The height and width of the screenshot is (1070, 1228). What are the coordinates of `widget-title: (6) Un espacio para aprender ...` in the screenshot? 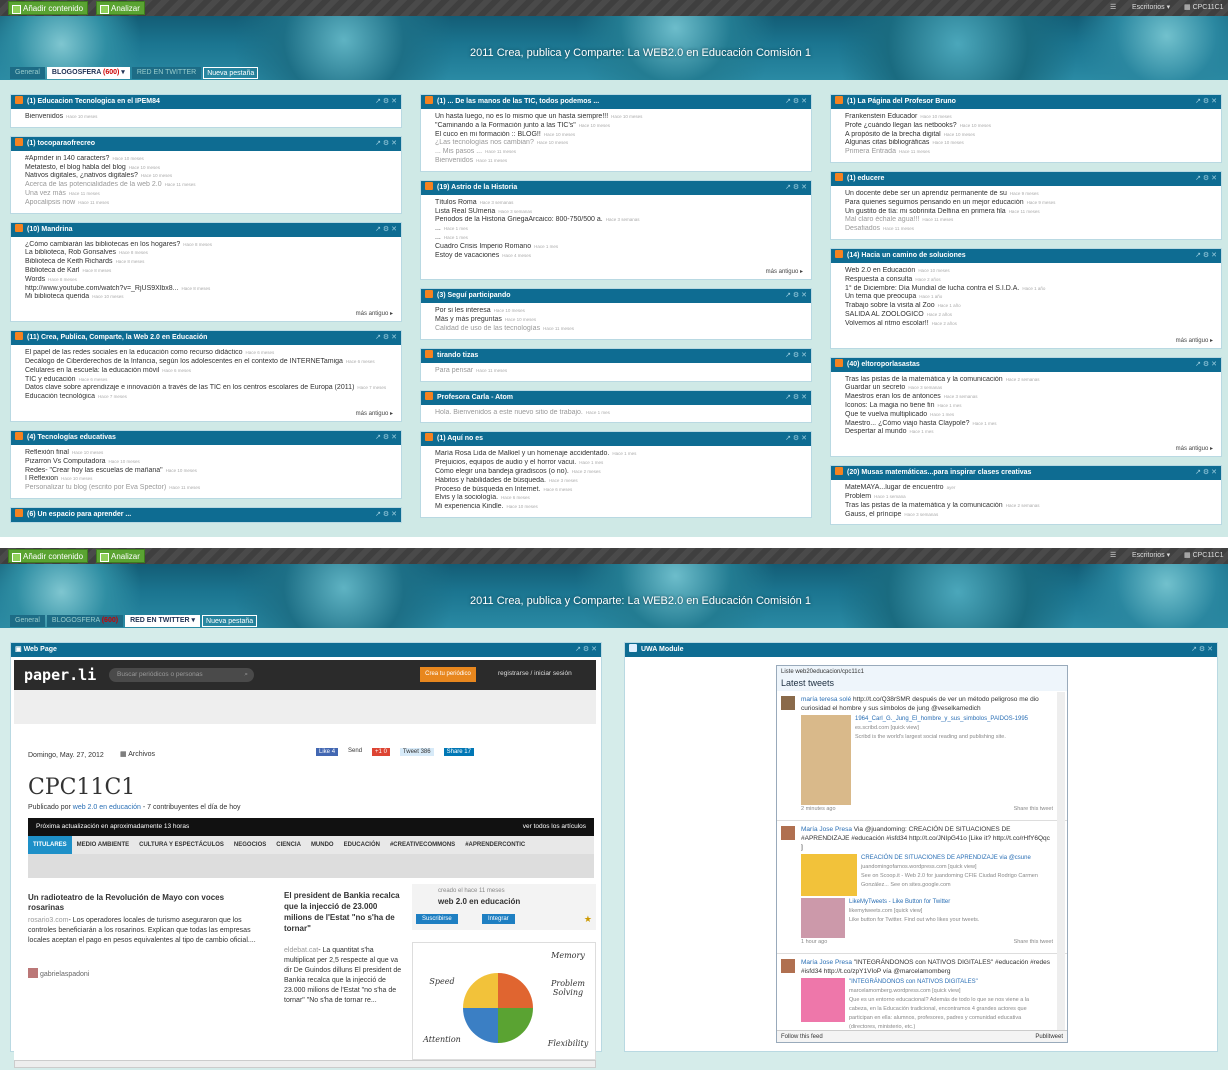 It's located at (79, 514).